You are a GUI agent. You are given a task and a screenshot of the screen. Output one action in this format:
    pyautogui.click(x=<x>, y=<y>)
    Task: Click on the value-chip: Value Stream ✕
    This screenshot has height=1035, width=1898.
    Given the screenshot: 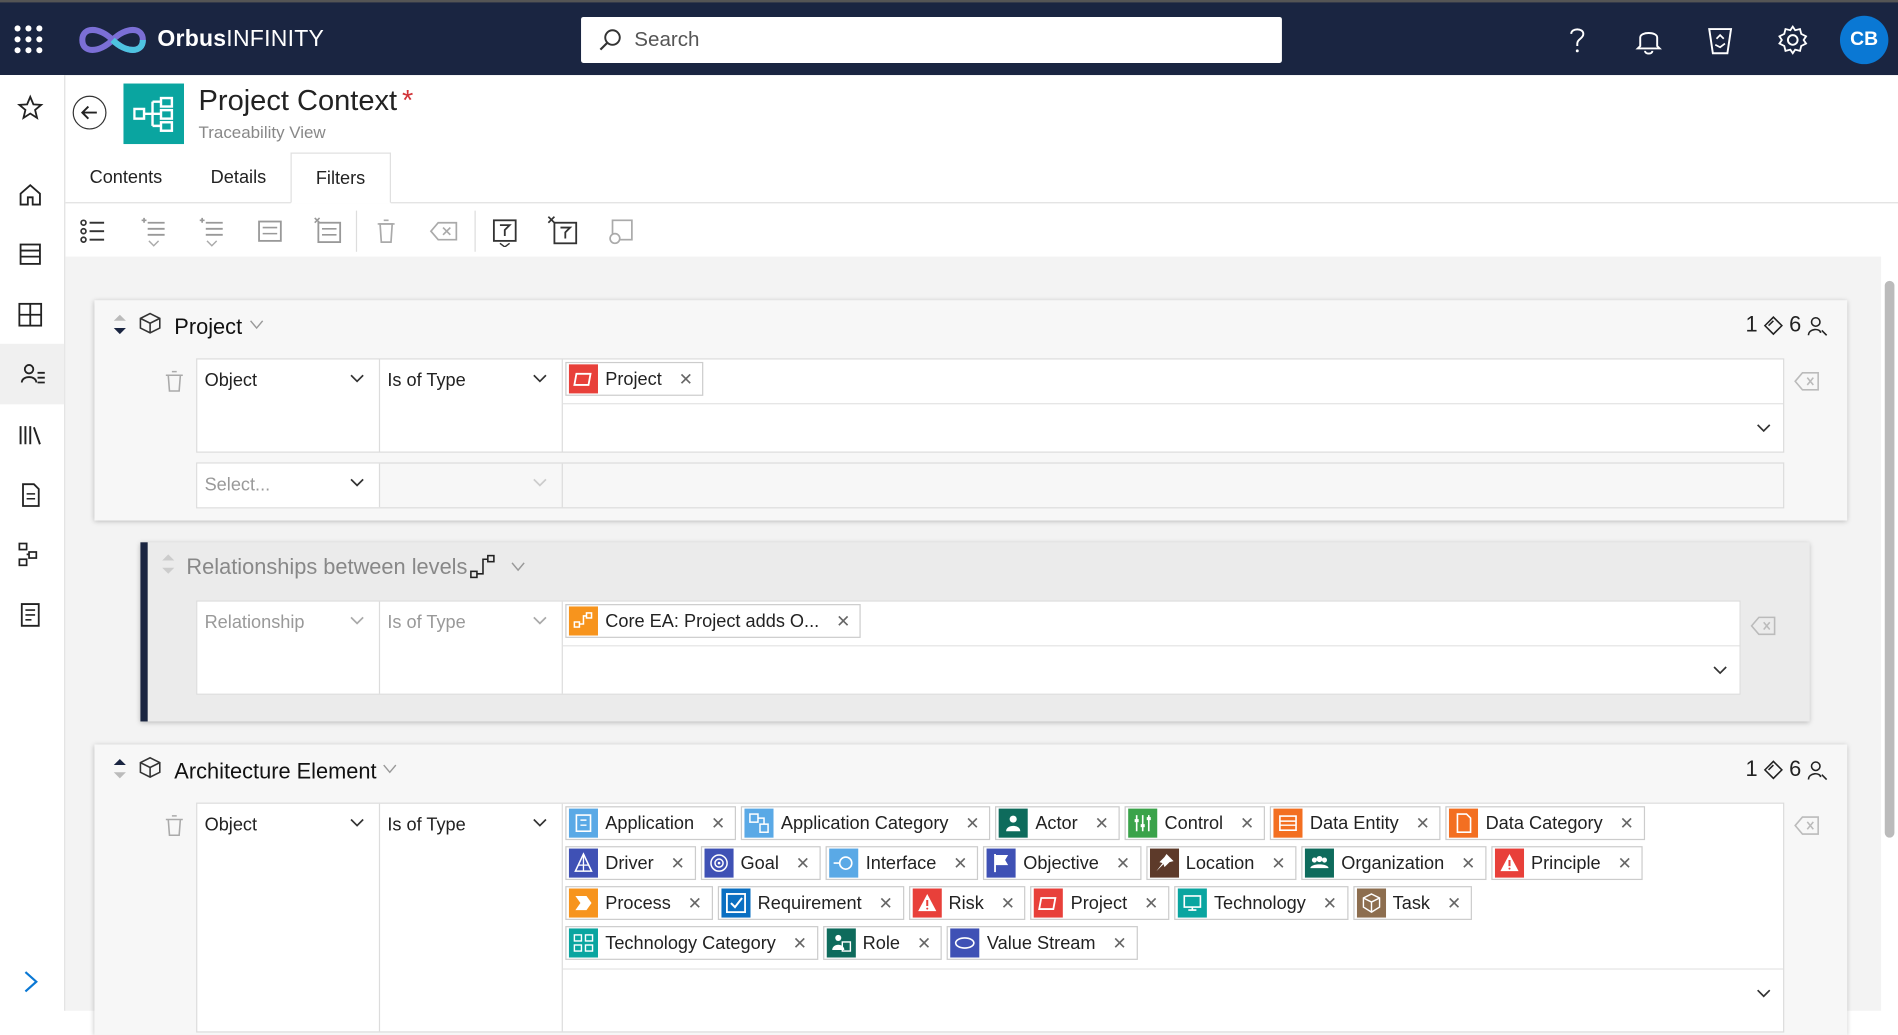 What is the action you would take?
    pyautogui.click(x=1042, y=943)
    